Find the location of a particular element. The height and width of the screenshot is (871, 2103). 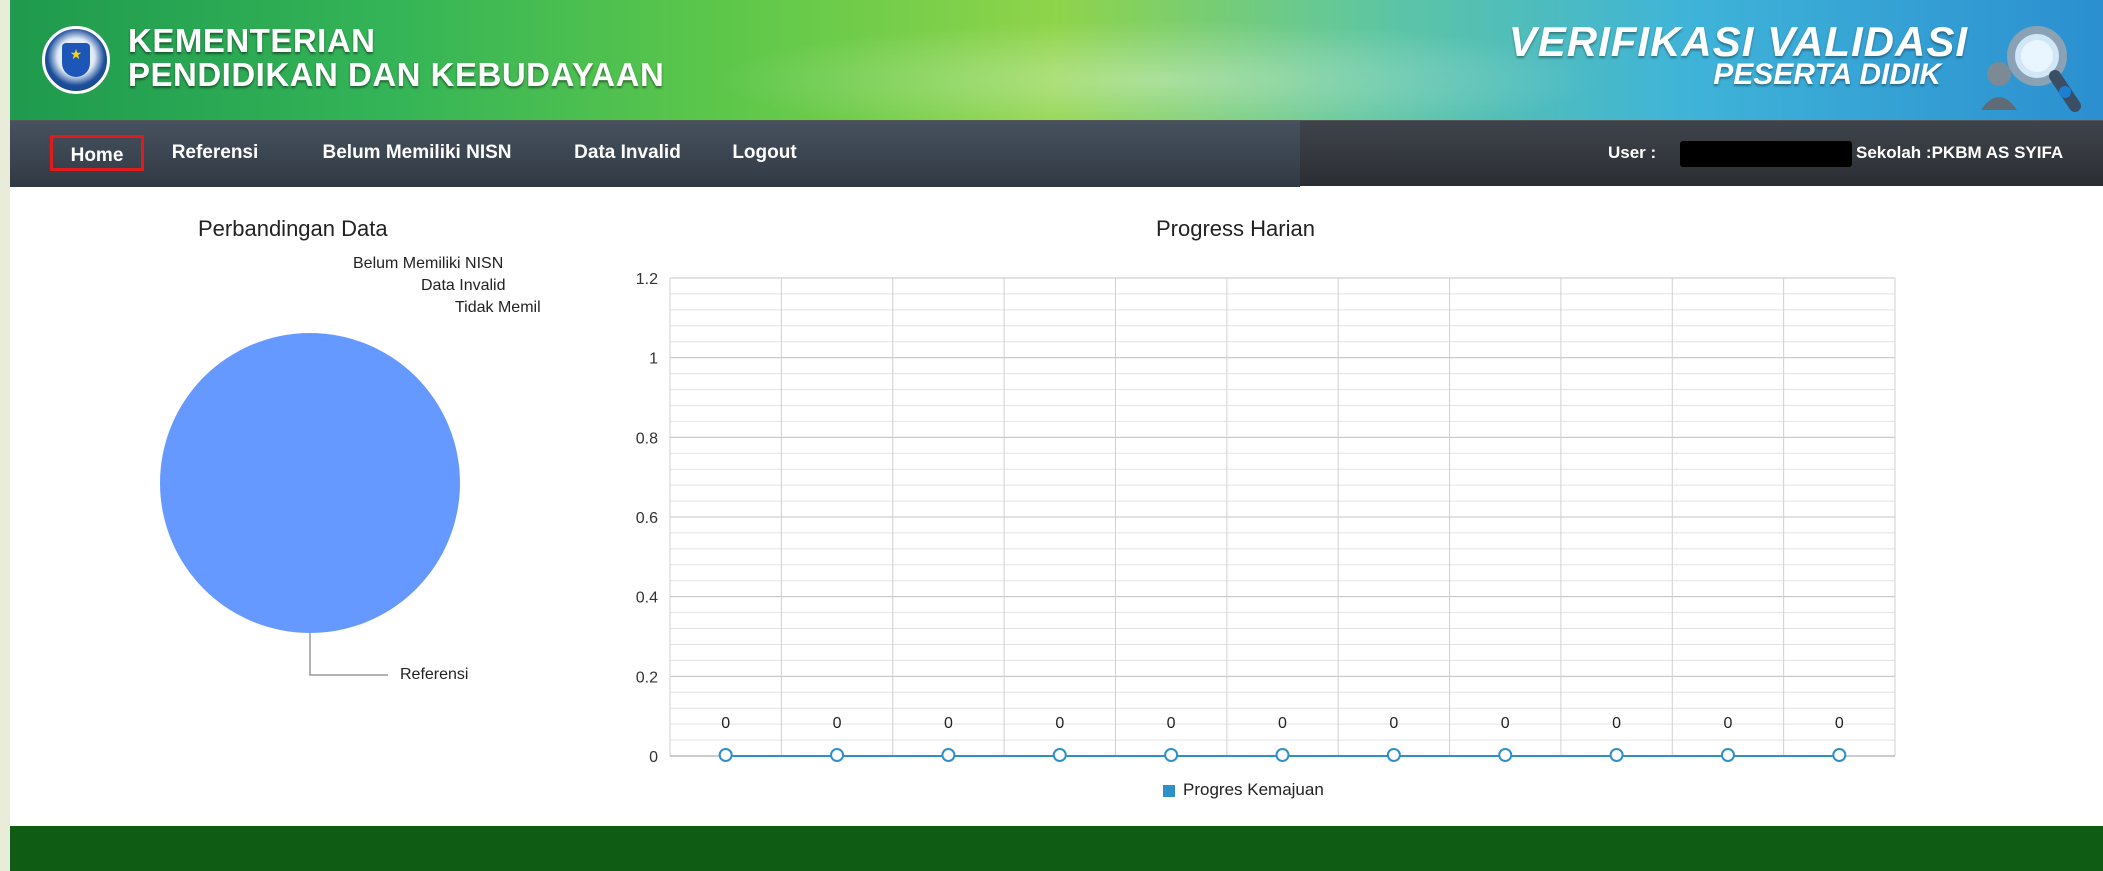

y-tick-label: 0.8 is located at coordinates (647, 438).